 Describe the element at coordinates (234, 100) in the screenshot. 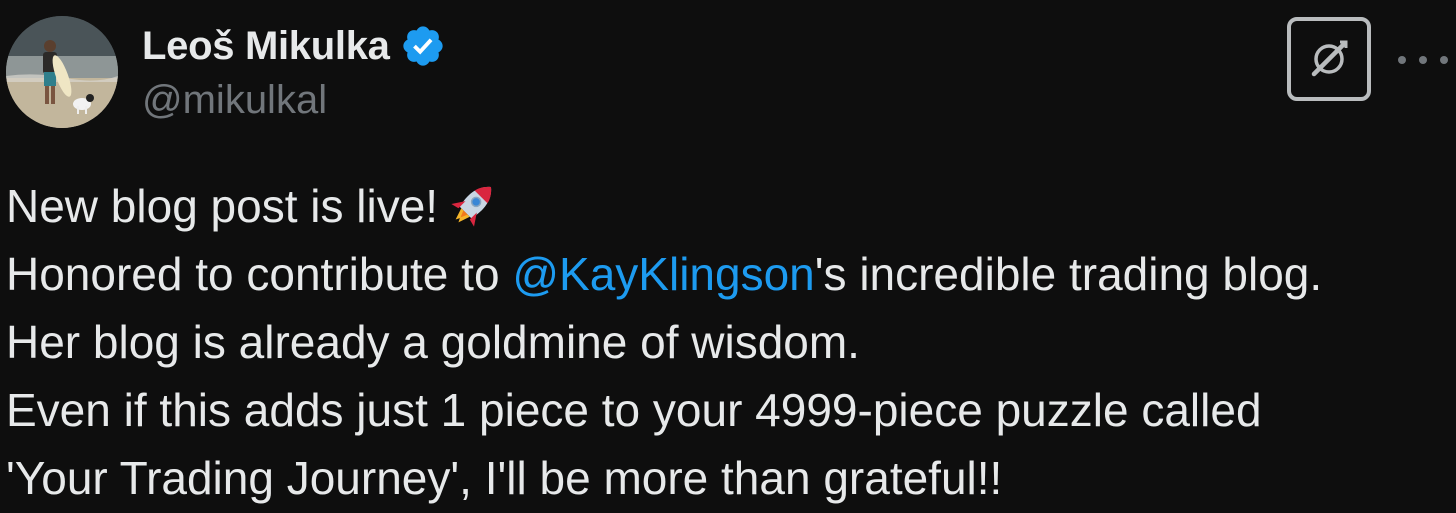

I see `author-handle: @mikulkal` at that location.